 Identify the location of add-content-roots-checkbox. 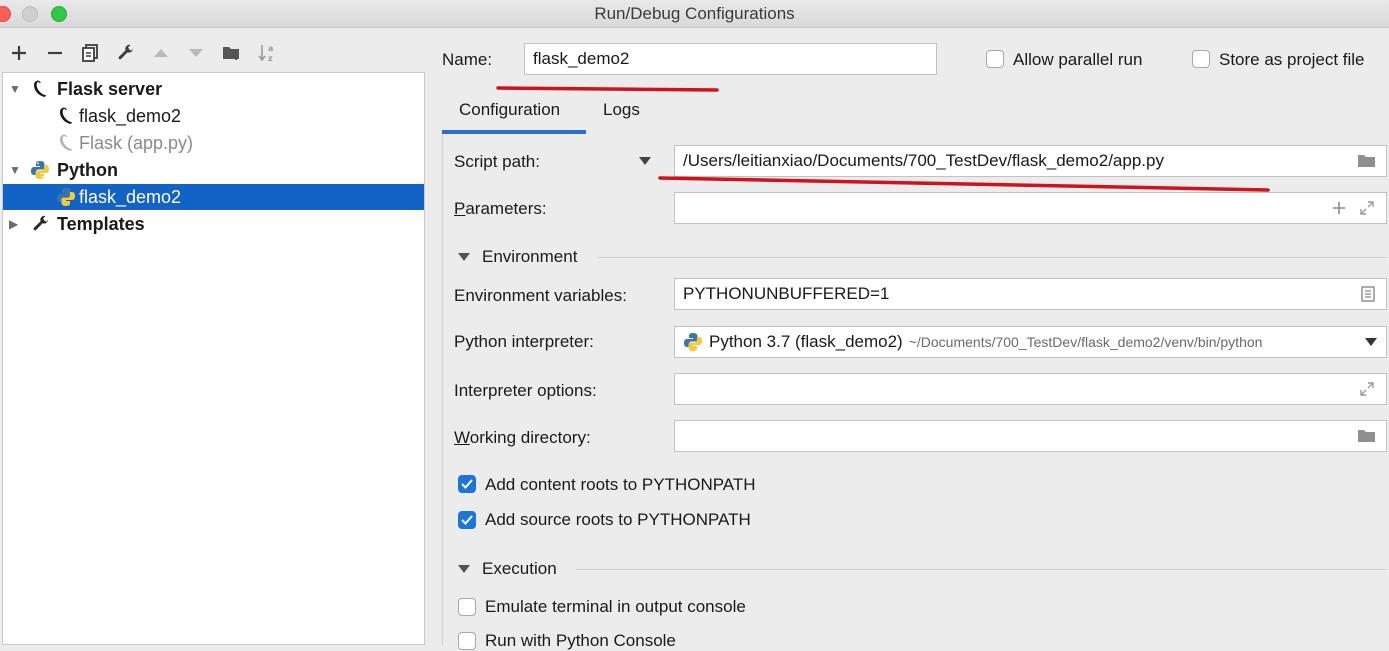
(467, 484).